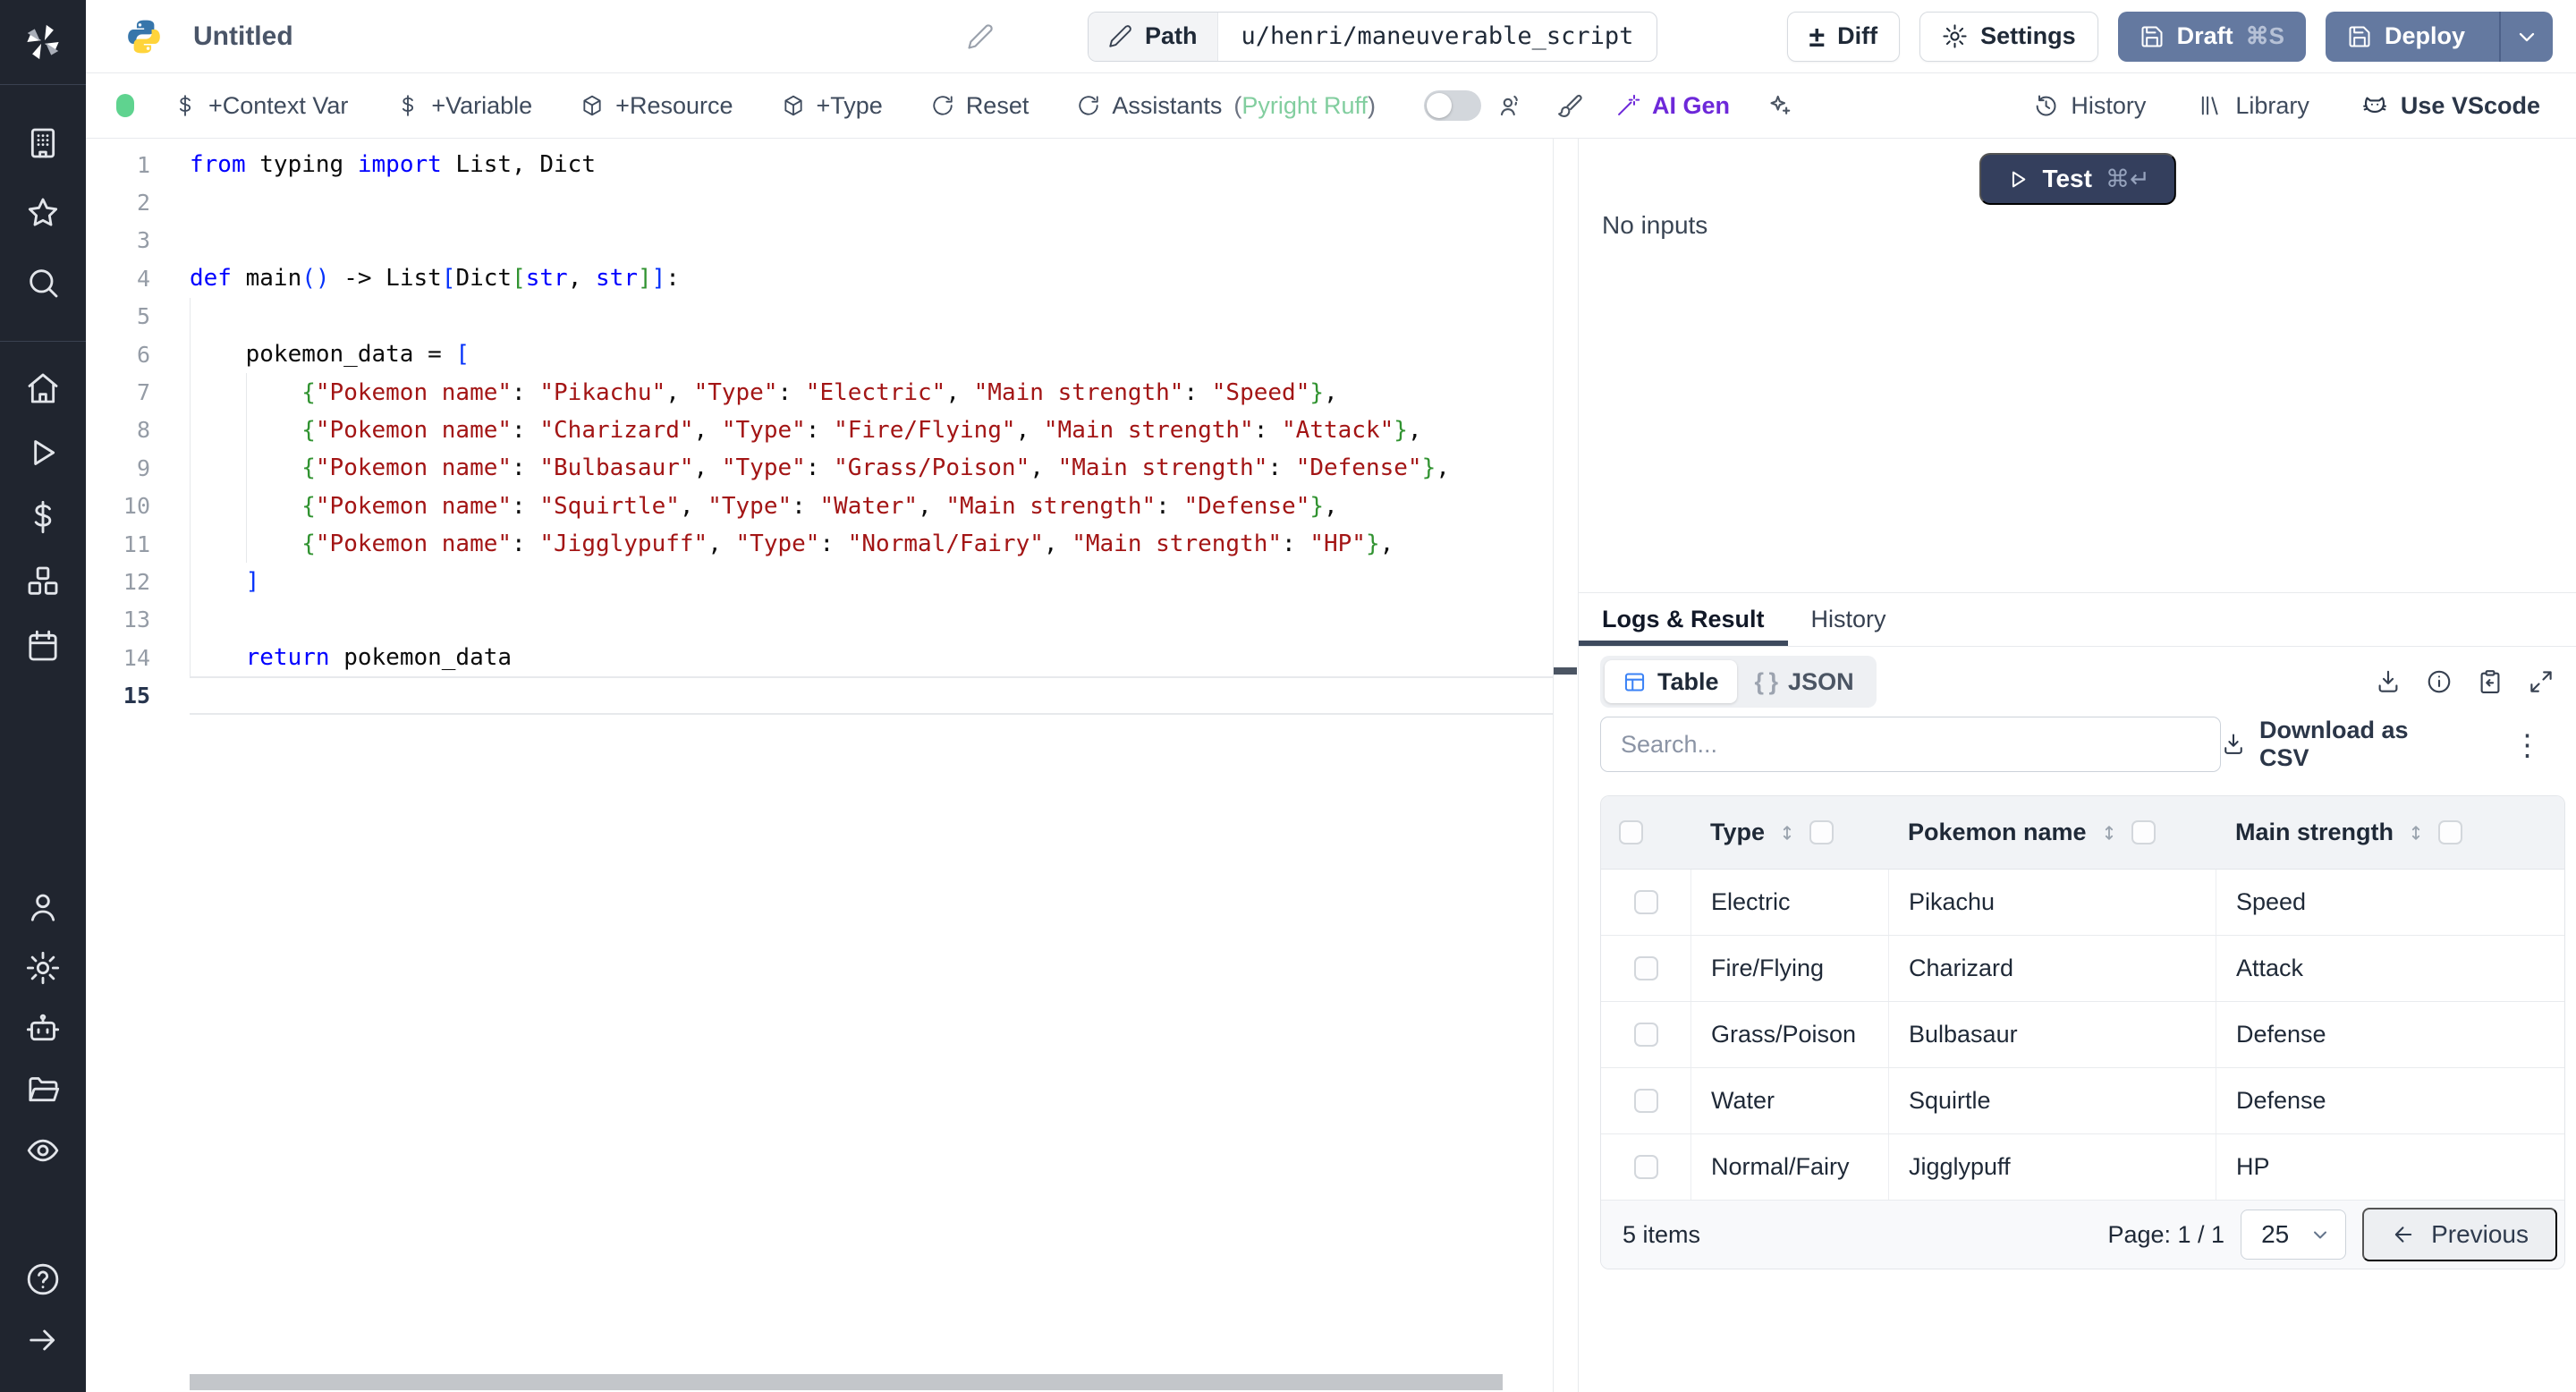 This screenshot has height=1392, width=2576. I want to click on add-resource-button: +Resource, so click(656, 106).